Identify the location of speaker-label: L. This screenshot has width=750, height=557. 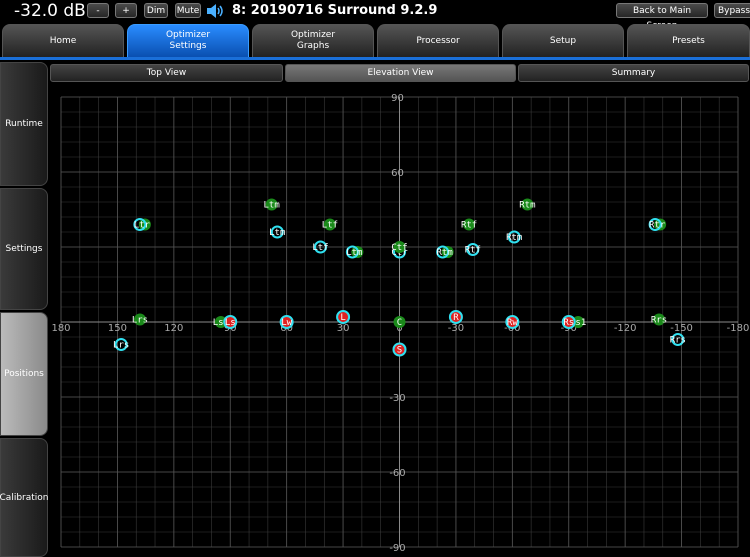
(342, 318).